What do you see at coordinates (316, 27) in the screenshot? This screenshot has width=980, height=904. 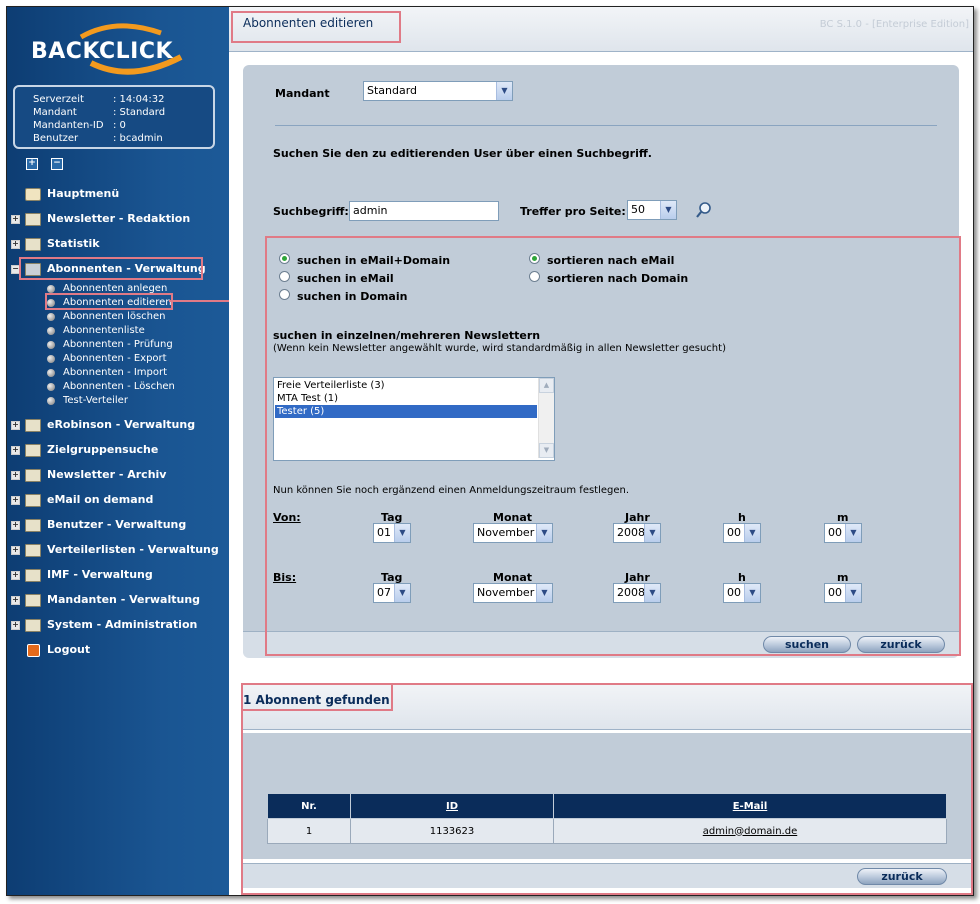 I see `highlight-page-title` at bounding box center [316, 27].